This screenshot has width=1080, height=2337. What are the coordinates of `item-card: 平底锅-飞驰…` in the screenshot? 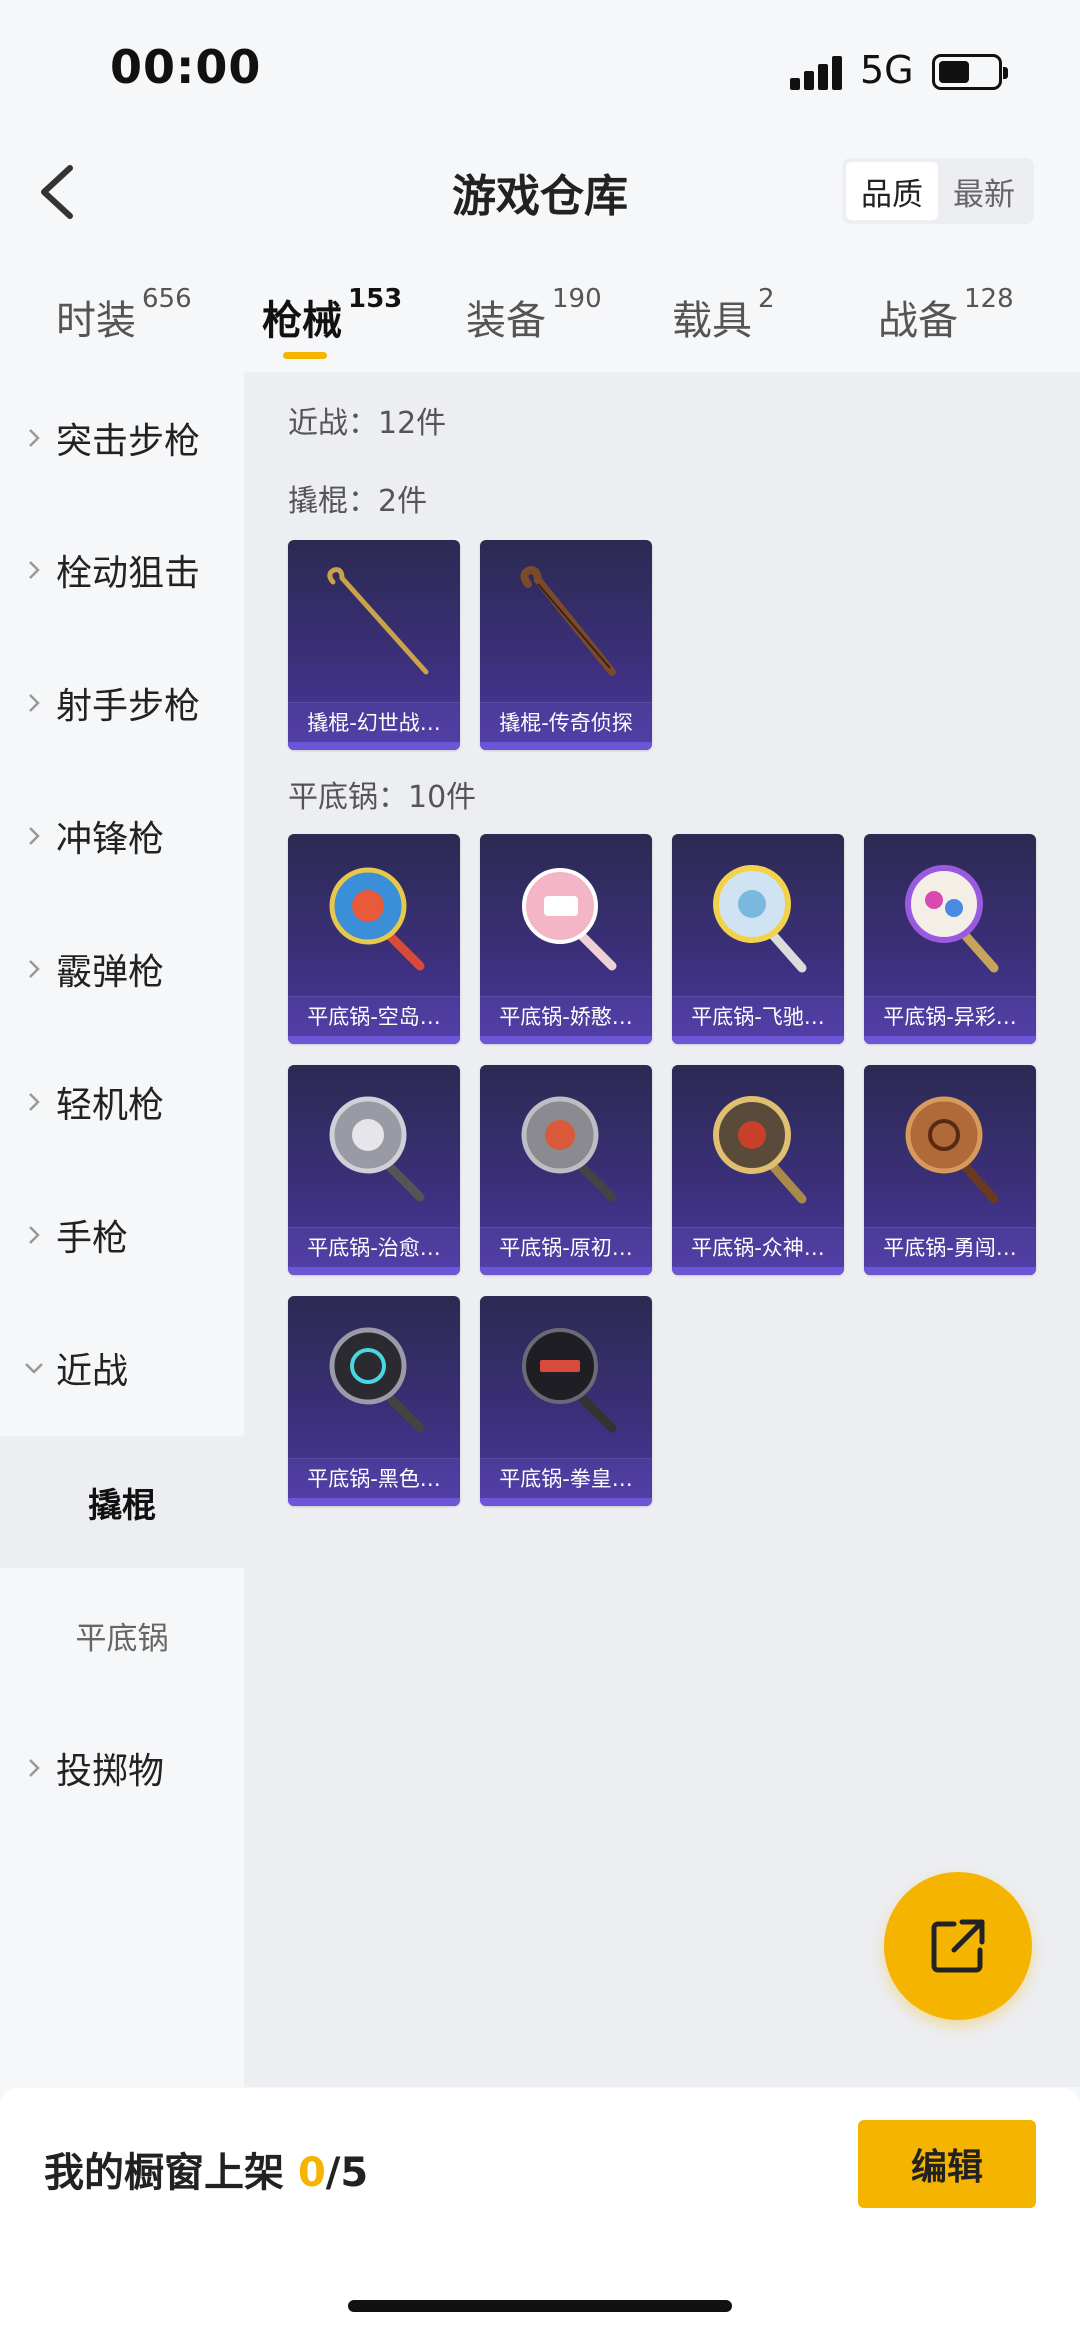 It's located at (758, 939).